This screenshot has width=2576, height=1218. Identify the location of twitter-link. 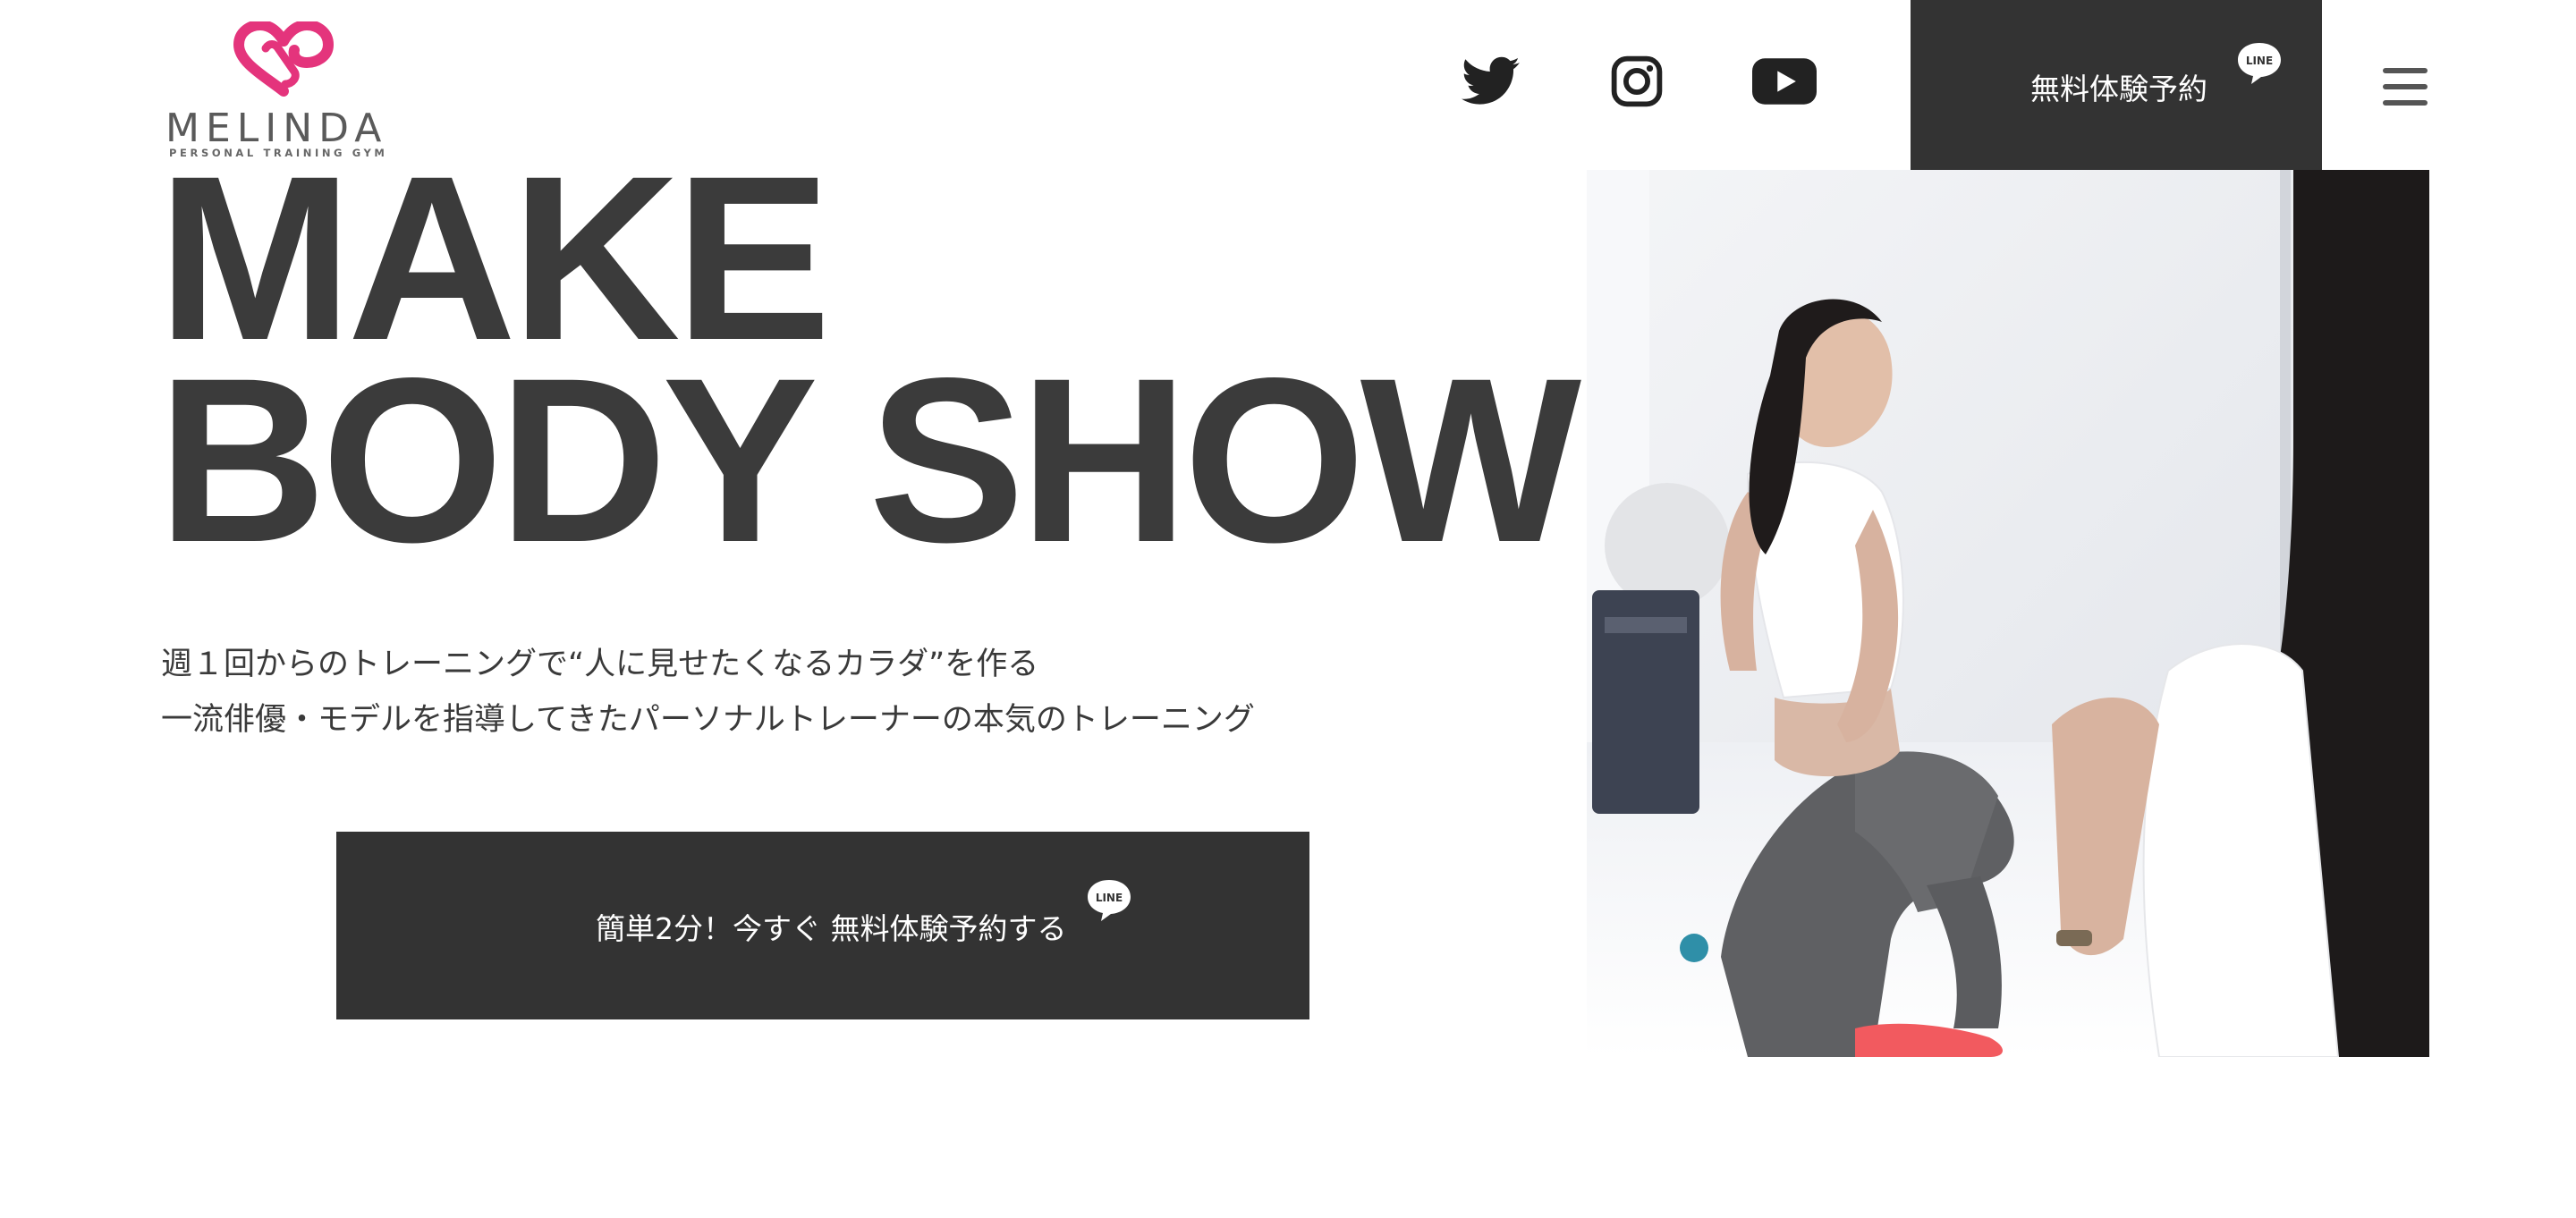
(1491, 81).